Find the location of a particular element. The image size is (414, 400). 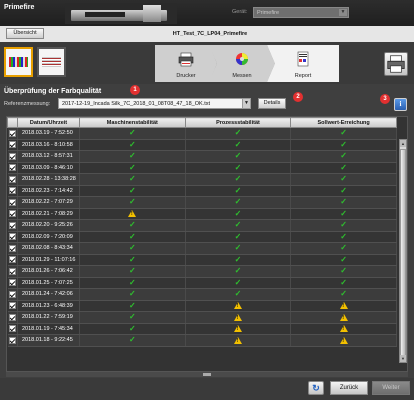

back-button: Zurück is located at coordinates (349, 388).